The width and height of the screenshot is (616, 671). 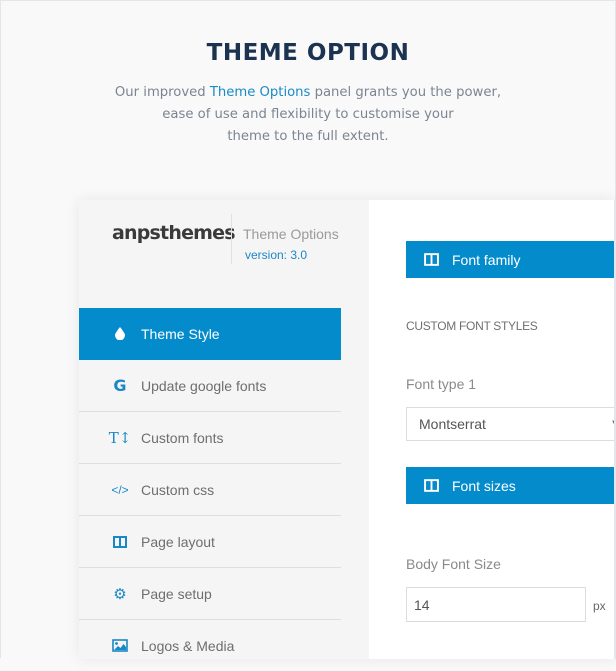 What do you see at coordinates (120, 437) in the screenshot?
I see `text-height-icon: T↕` at bounding box center [120, 437].